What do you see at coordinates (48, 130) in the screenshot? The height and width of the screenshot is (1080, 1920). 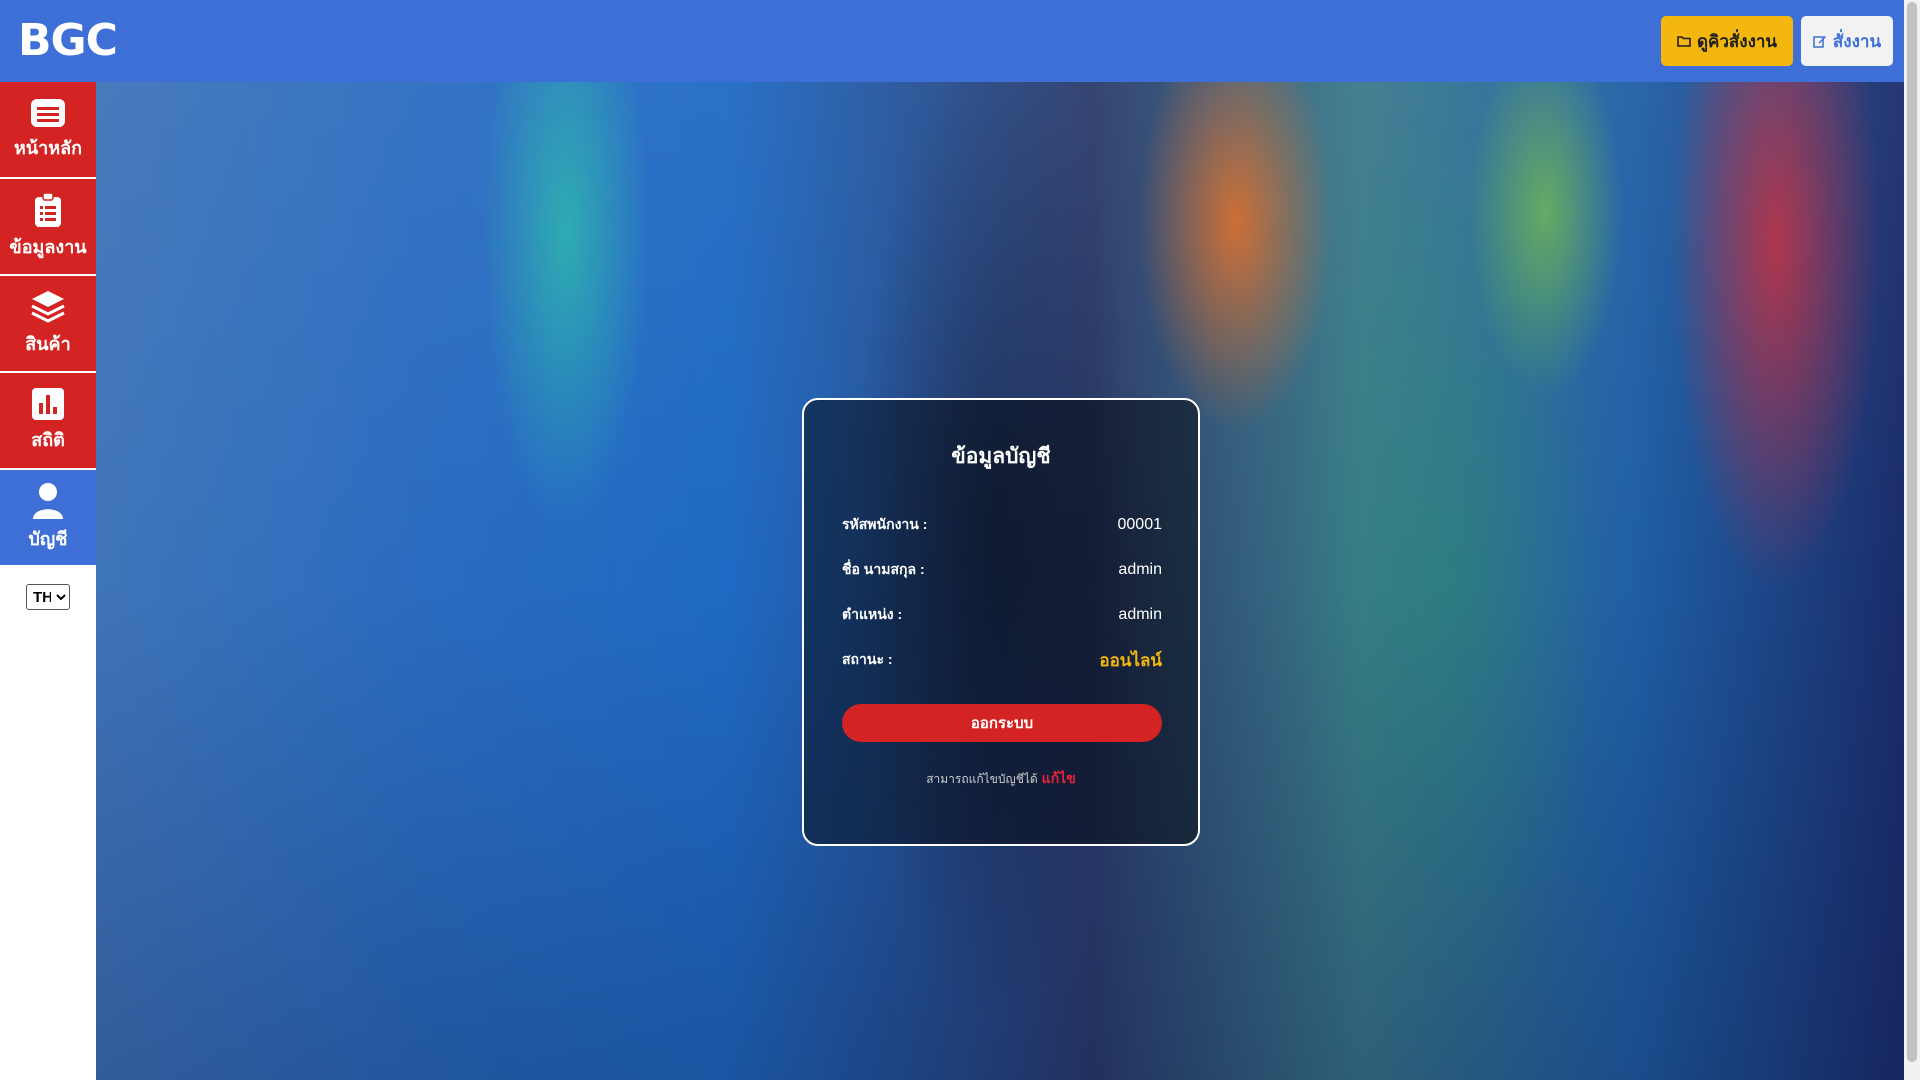 I see `sidebar-item-home: หน้าหลัก` at bounding box center [48, 130].